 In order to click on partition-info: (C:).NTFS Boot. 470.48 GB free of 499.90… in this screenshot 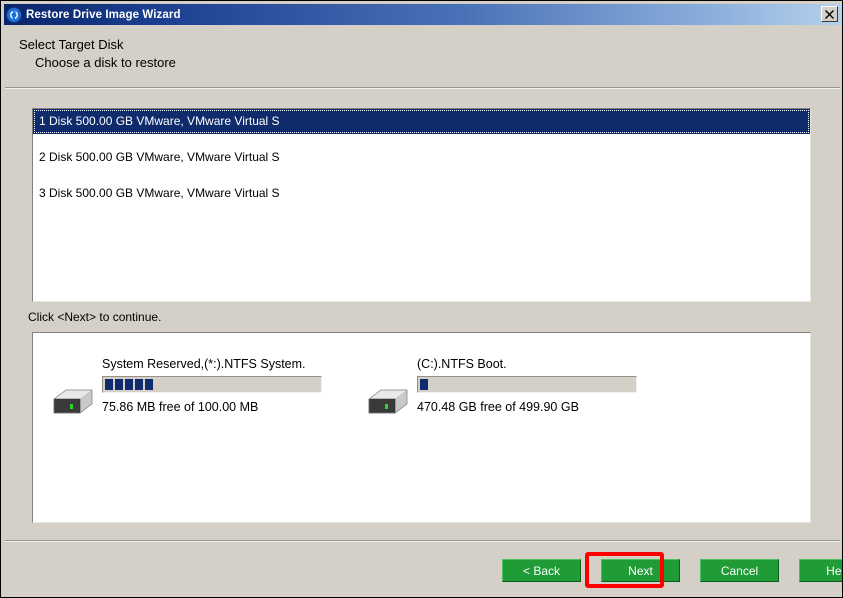, I will do `click(527, 384)`.